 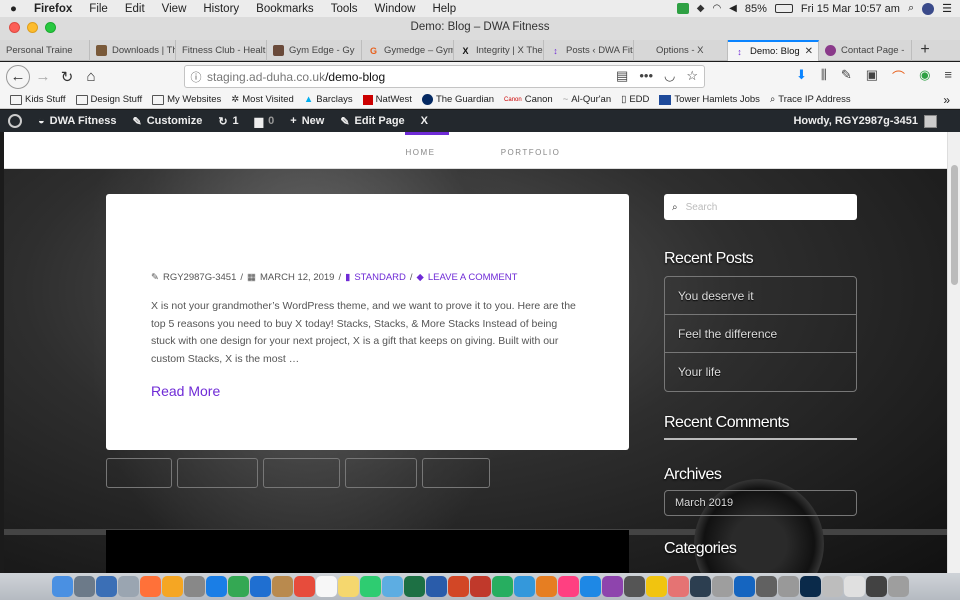 What do you see at coordinates (328, 99) in the screenshot?
I see `bookmark-barclays: ▲ Barclays` at bounding box center [328, 99].